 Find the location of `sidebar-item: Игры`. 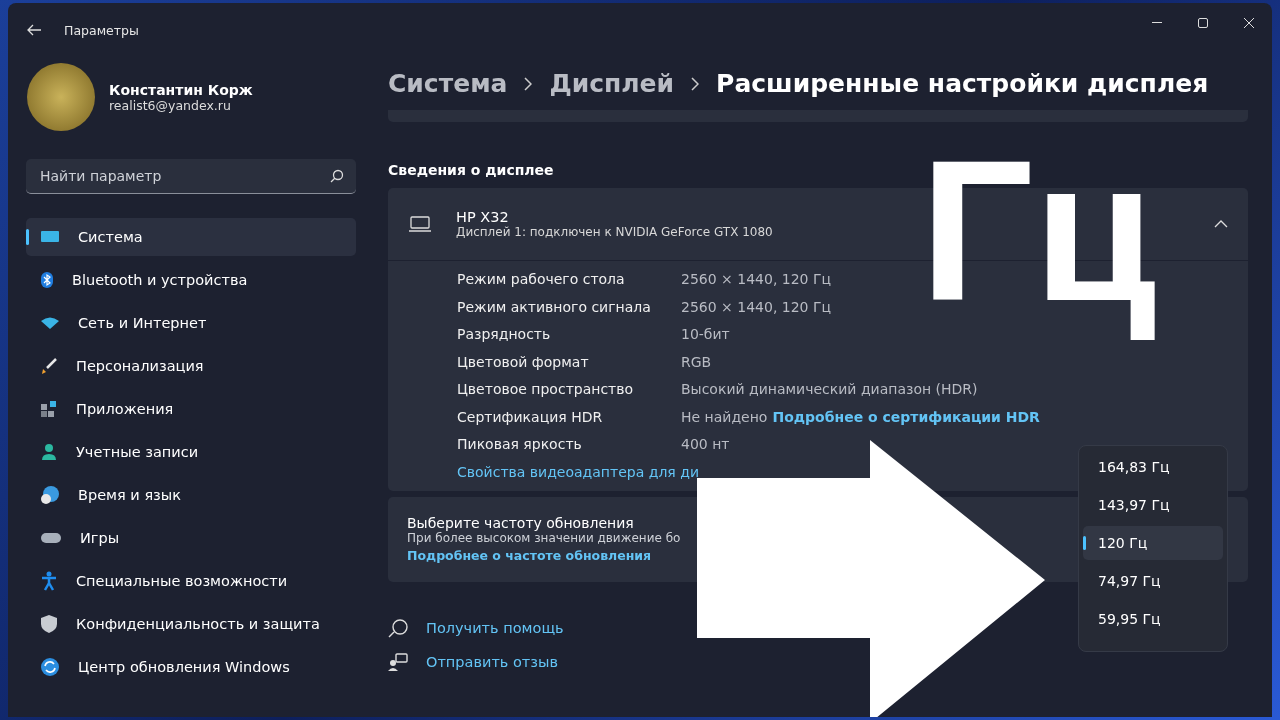

sidebar-item: Игры is located at coordinates (191, 538).